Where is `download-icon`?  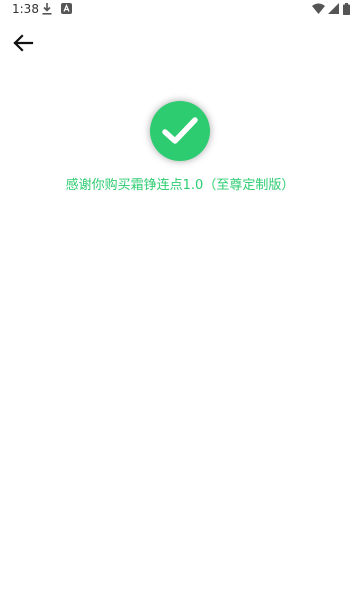
download-icon is located at coordinates (47, 9).